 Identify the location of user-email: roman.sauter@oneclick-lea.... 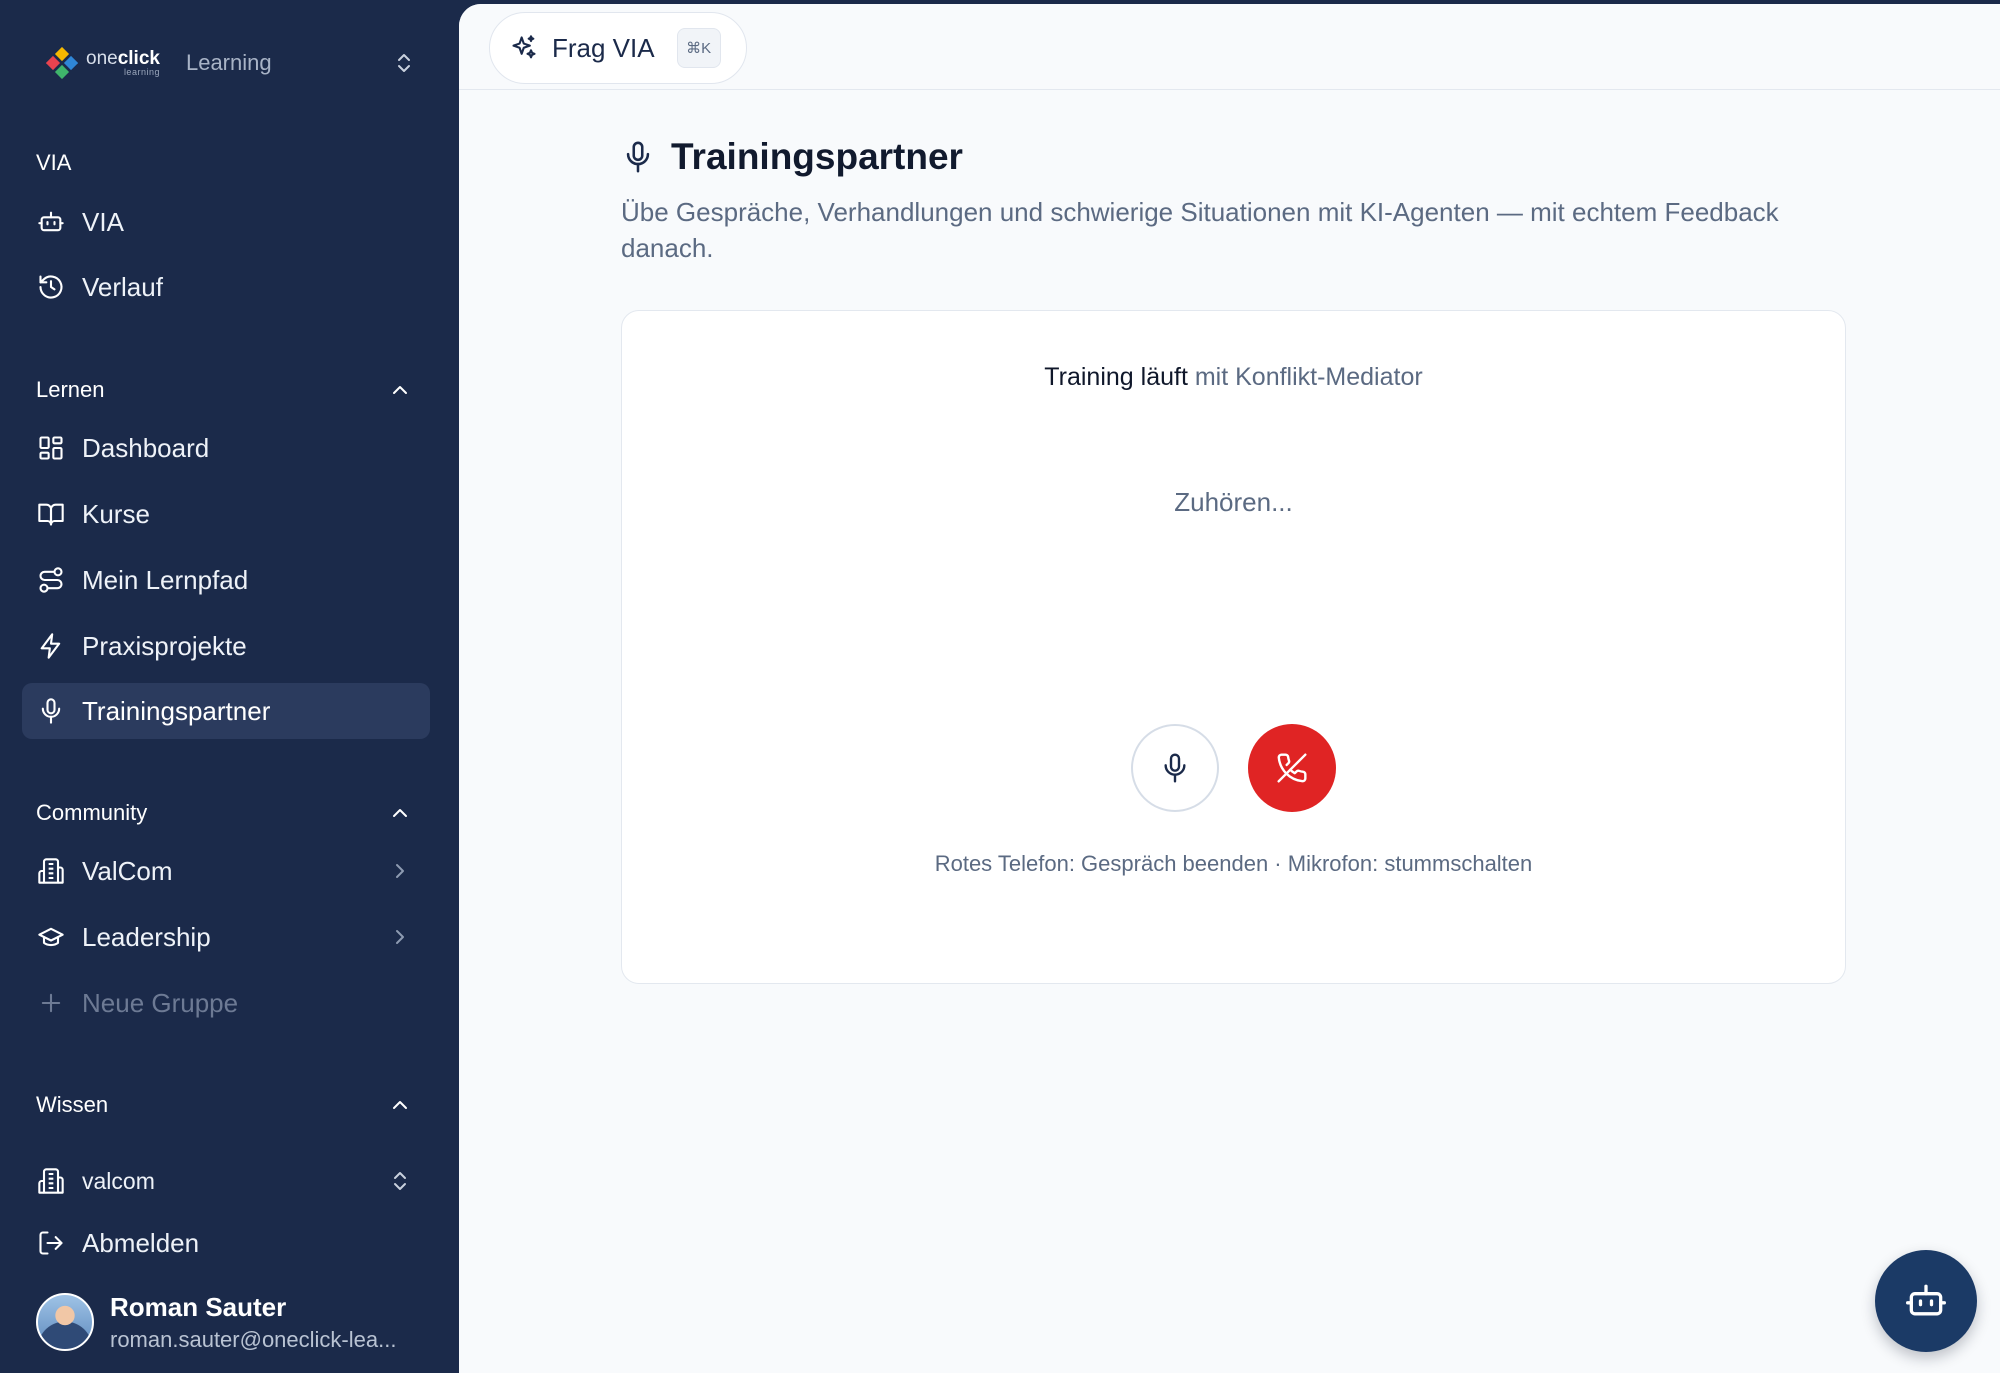
(253, 1339).